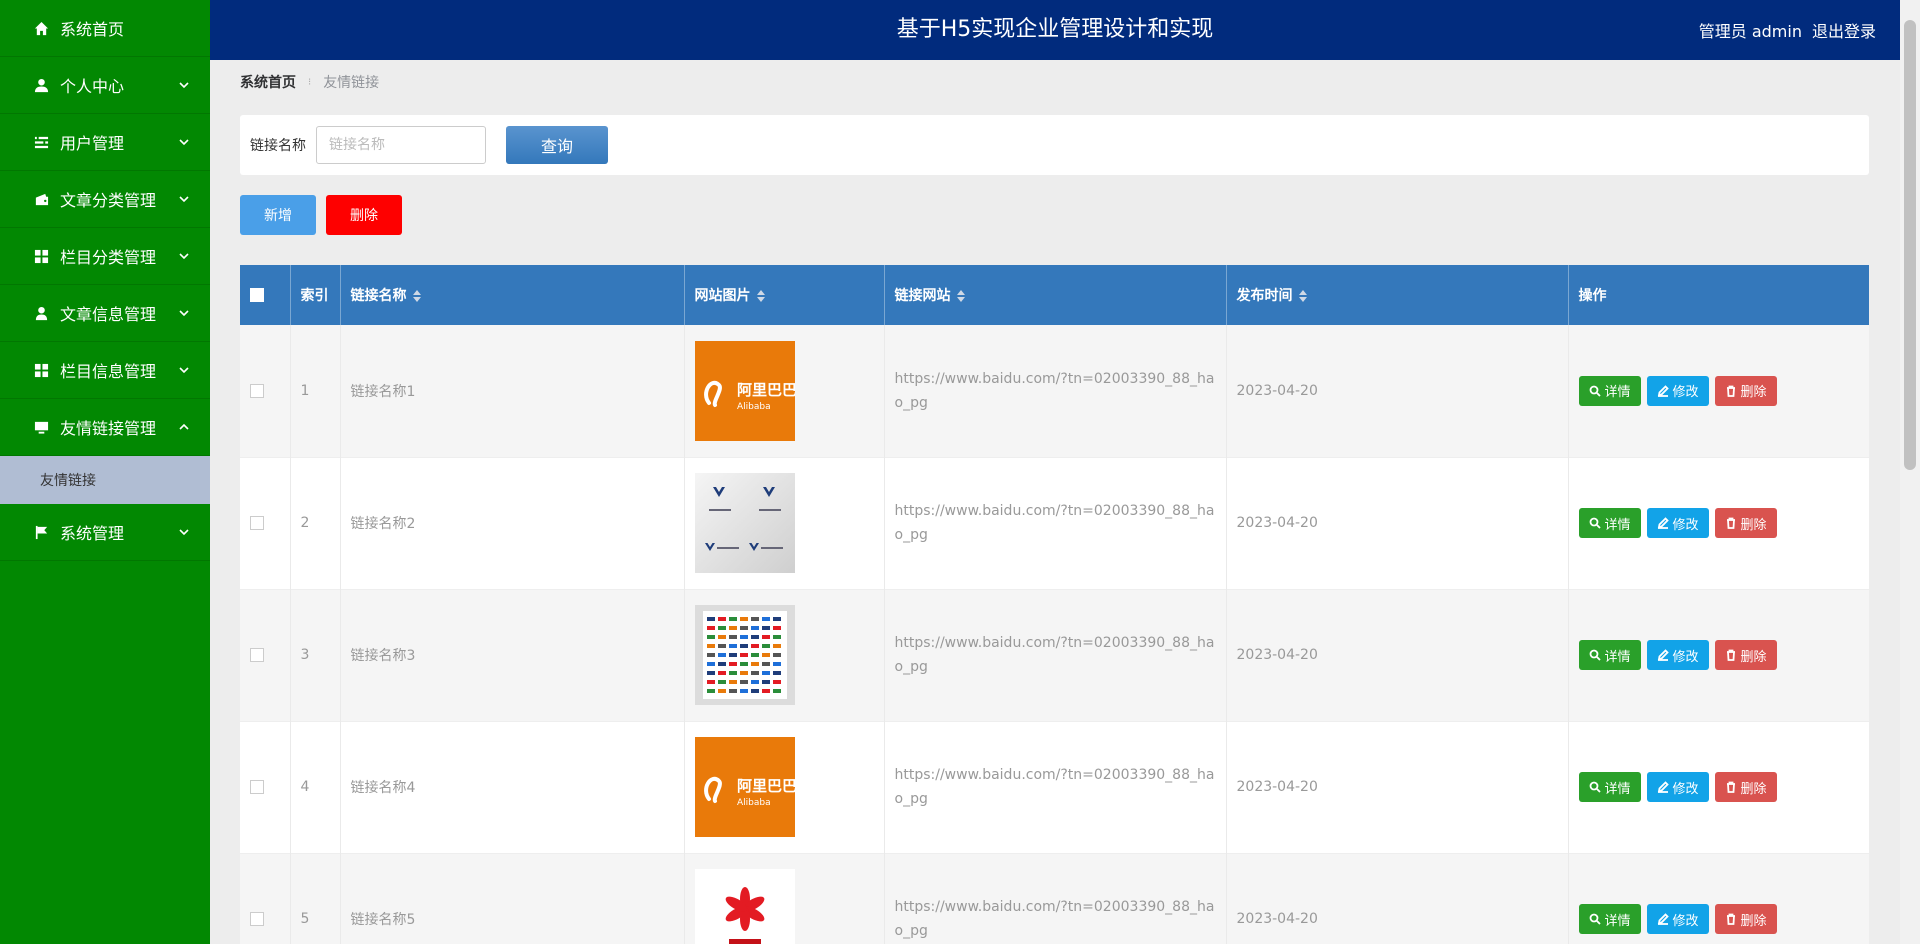 The width and height of the screenshot is (1920, 944). What do you see at coordinates (1750, 31) in the screenshot?
I see `current-user-label: 管理员 admin` at bounding box center [1750, 31].